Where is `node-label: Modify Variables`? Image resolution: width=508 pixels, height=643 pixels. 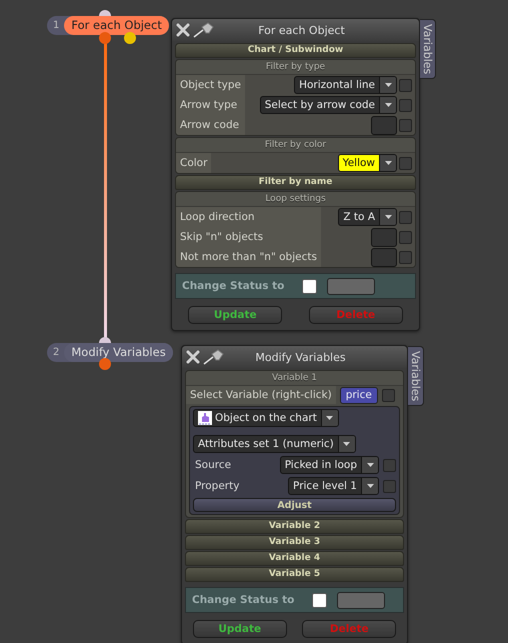 node-label: Modify Variables is located at coordinates (118, 352).